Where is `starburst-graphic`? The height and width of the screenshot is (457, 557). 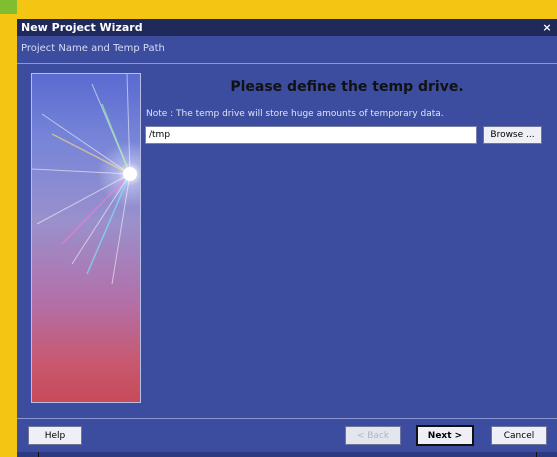
starburst-graphic is located at coordinates (84, 179).